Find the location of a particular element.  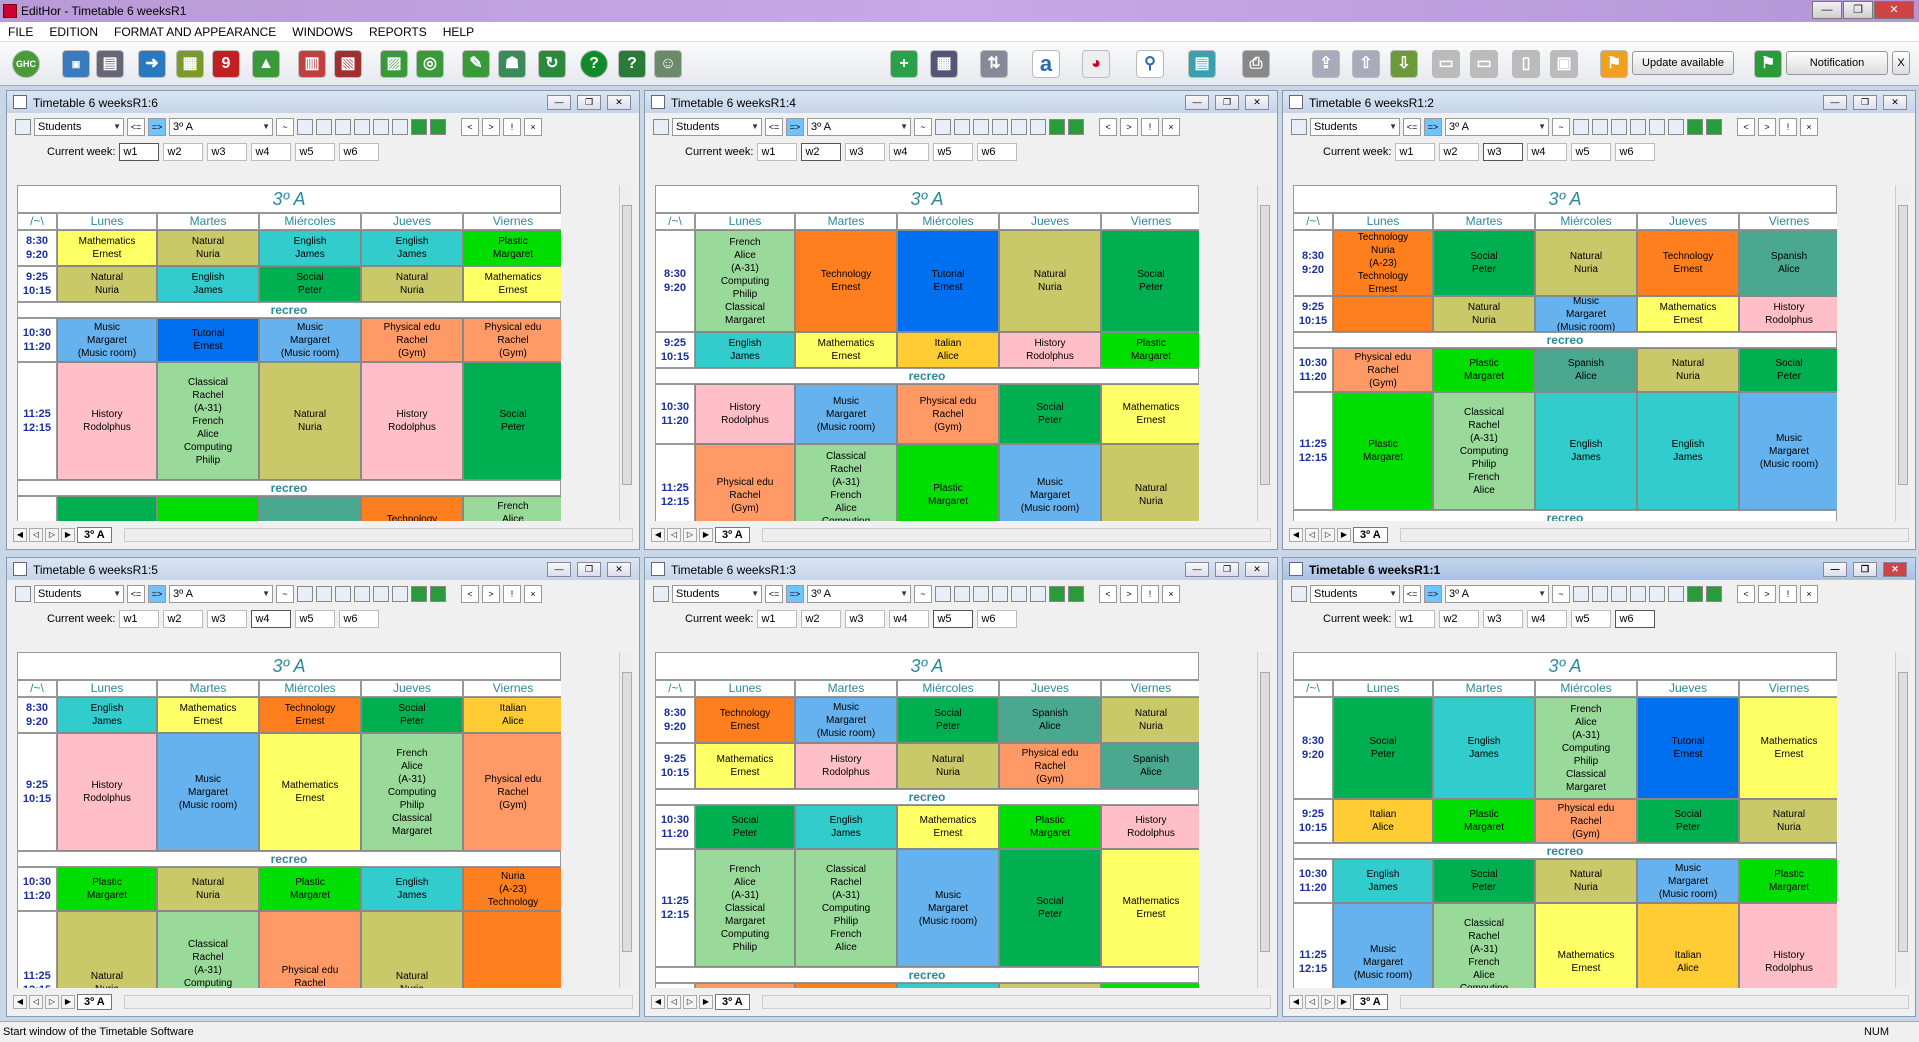

vertical-scrollbar is located at coordinates (1902, 353).